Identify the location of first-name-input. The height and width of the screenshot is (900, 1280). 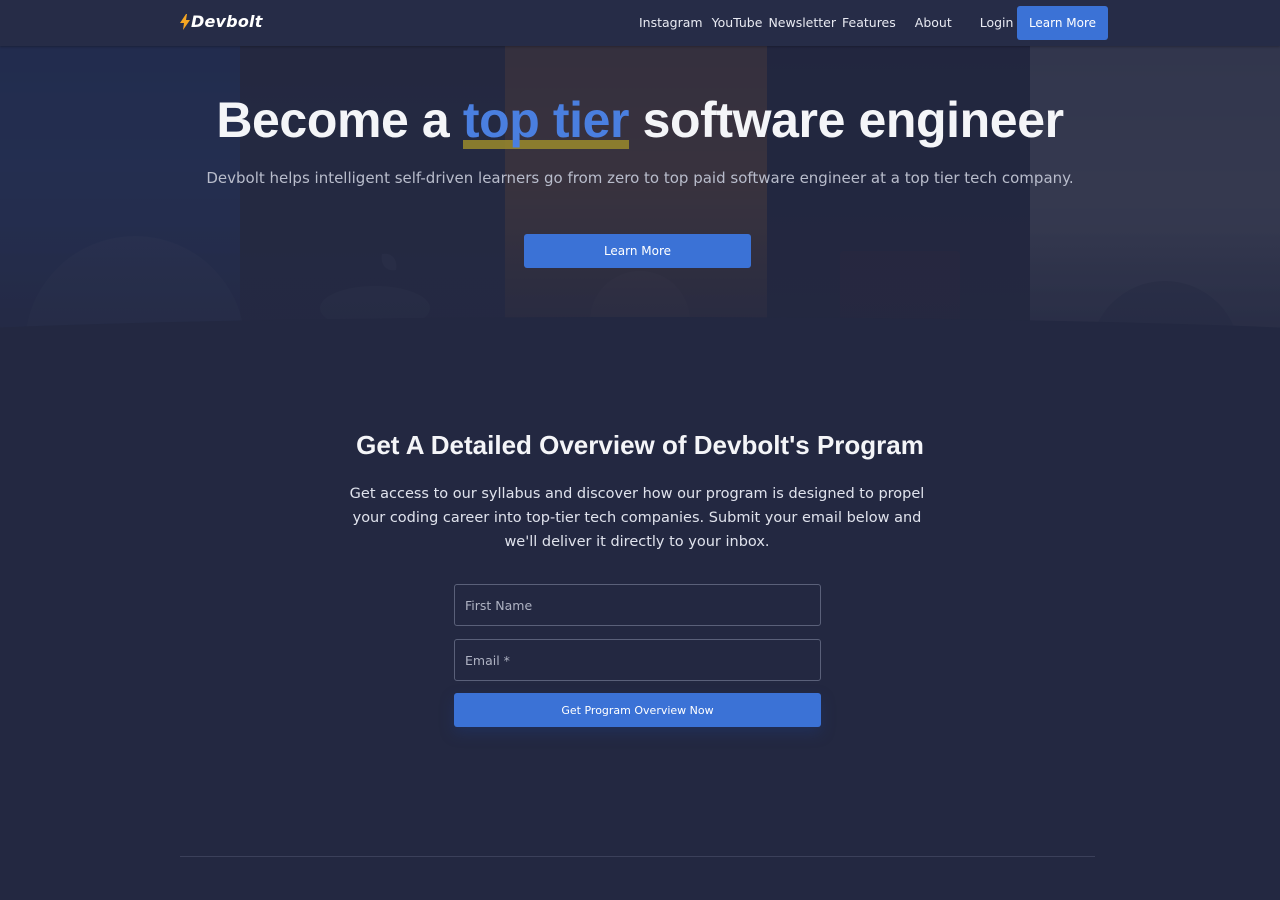
(637, 605).